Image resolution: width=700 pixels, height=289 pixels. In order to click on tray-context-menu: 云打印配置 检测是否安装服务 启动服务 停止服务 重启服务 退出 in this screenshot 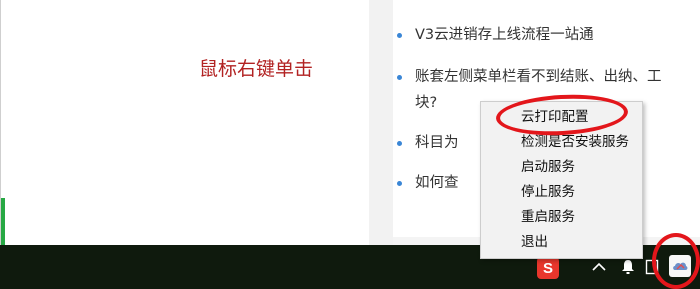, I will do `click(561, 180)`.